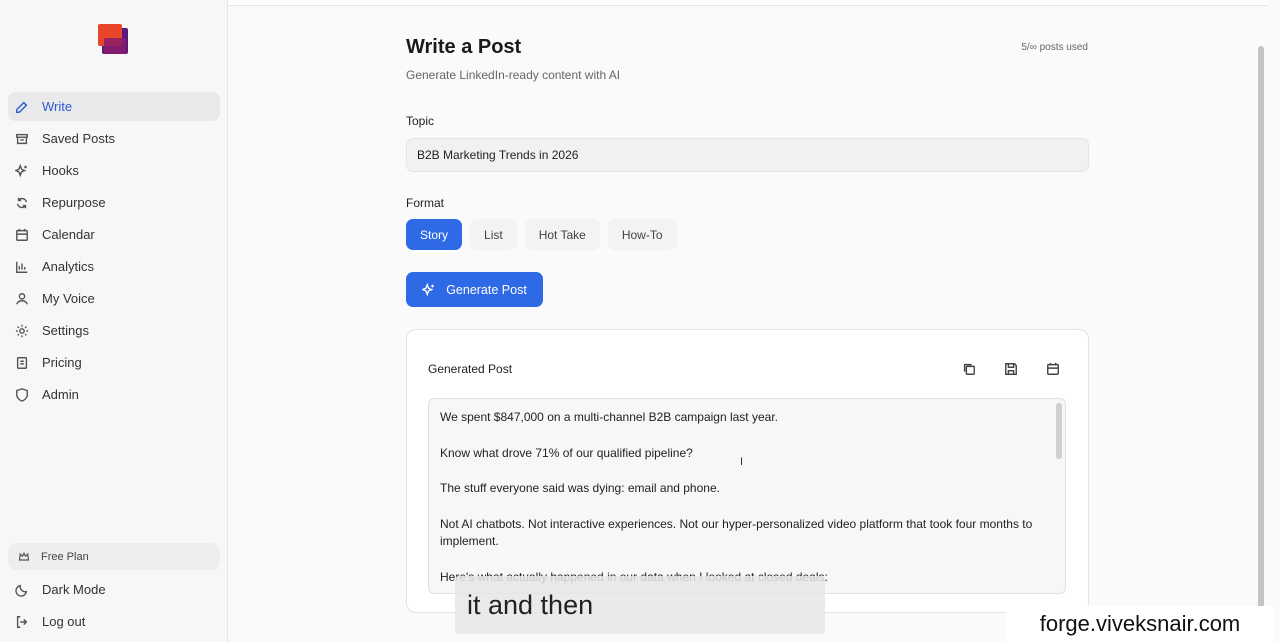 This screenshot has height=642, width=1280. I want to click on sidebar-item-saved-posts: Saved Posts, so click(114, 138).